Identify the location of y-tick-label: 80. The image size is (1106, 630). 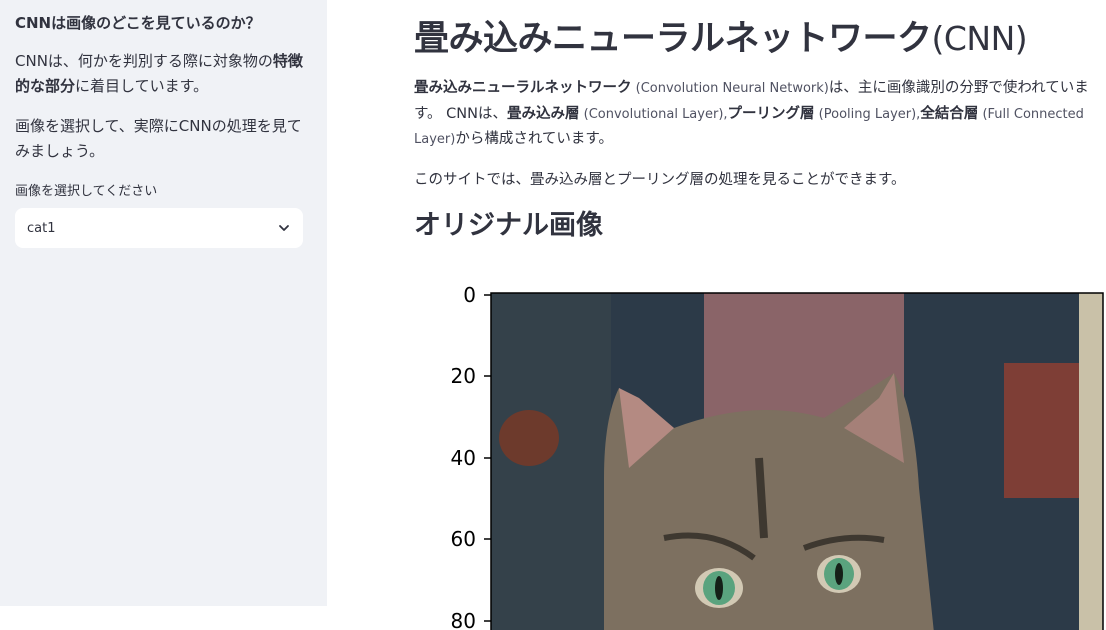
(463, 619).